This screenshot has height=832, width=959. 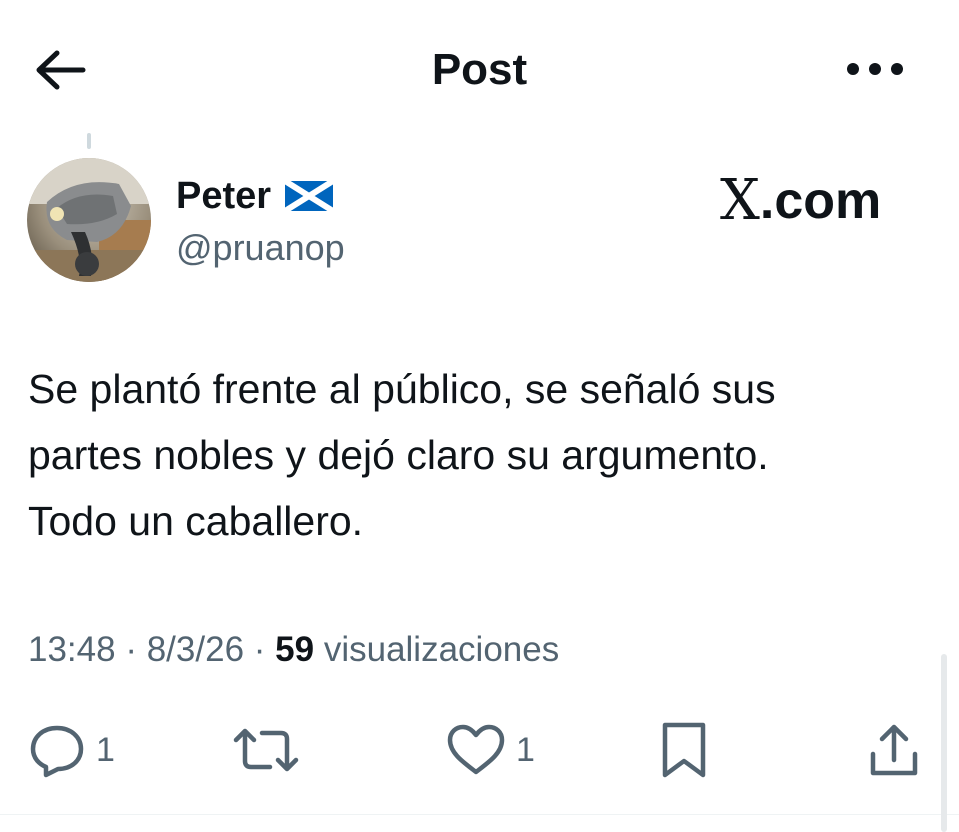 I want to click on views-count: 59, so click(x=295, y=649).